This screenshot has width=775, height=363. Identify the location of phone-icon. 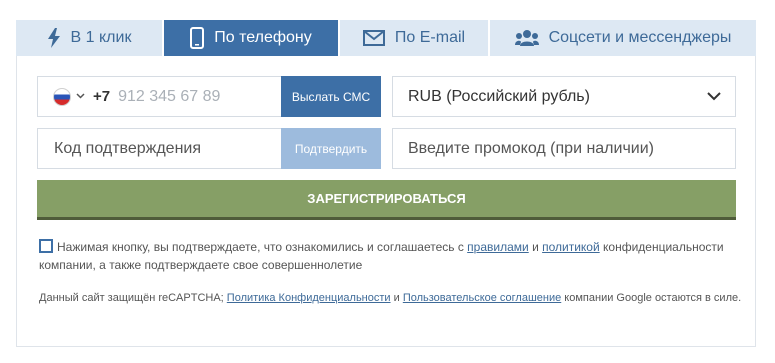
(197, 38).